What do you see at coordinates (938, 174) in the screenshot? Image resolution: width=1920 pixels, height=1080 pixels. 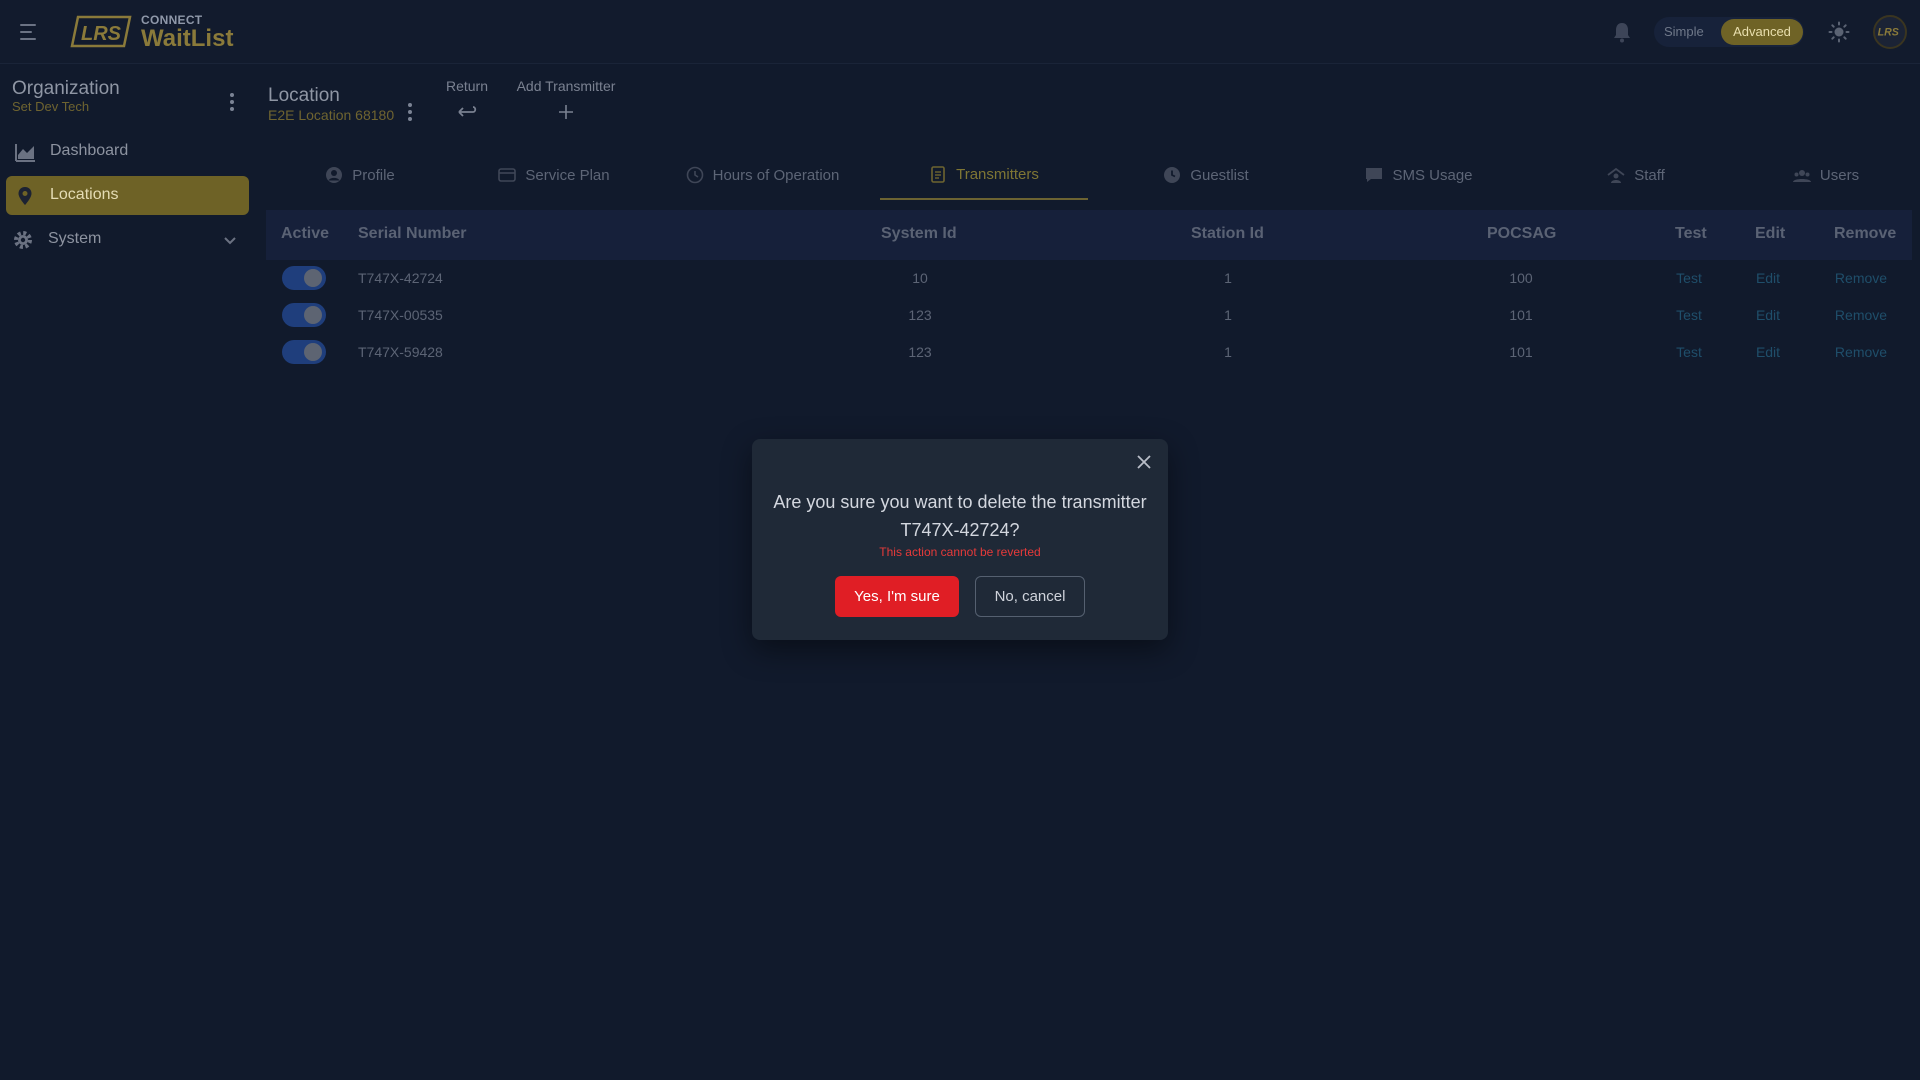 I see `clipboard-icon` at bounding box center [938, 174].